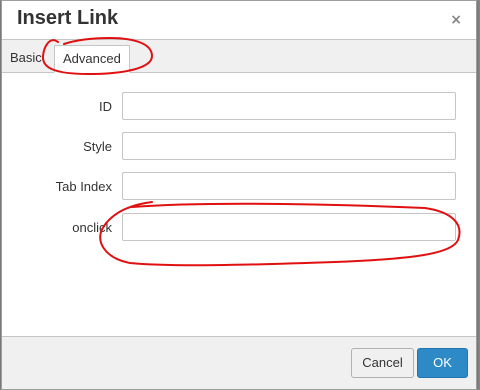  Describe the element at coordinates (289, 146) in the screenshot. I see `style-input` at that location.